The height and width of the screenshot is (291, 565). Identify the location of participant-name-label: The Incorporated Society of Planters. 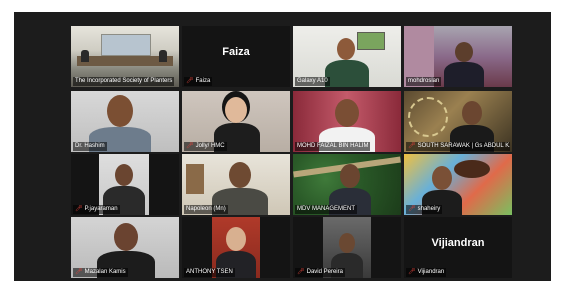
(124, 81).